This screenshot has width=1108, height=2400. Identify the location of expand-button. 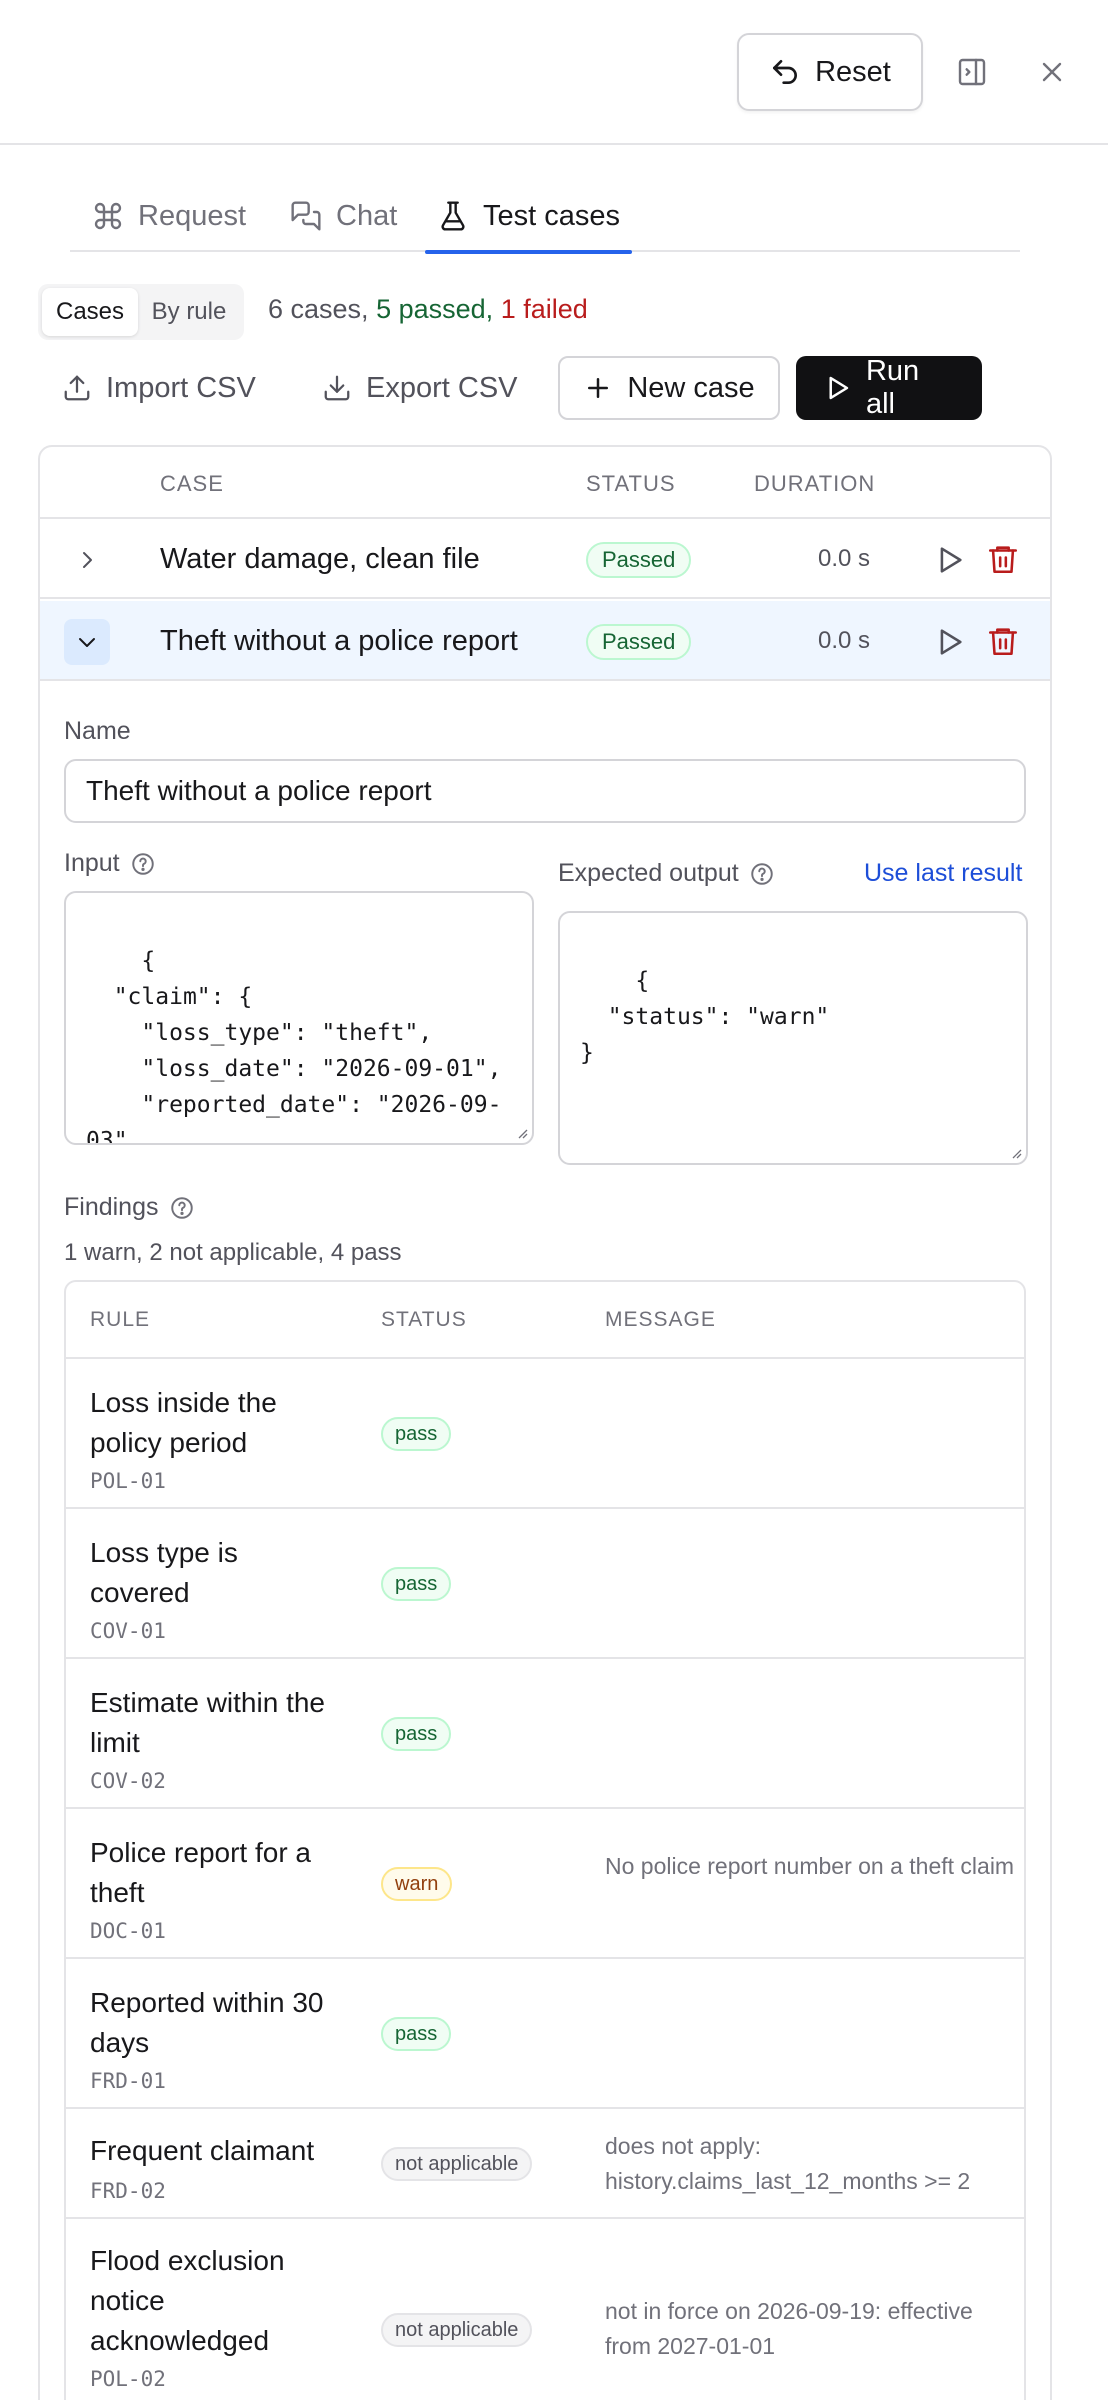
(87, 560).